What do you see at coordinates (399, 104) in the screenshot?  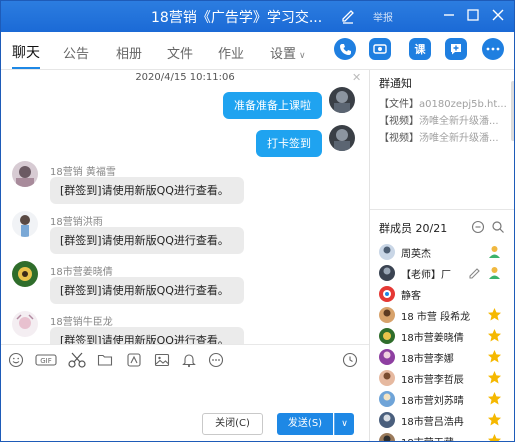 I see `notice-tag: 【文件】` at bounding box center [399, 104].